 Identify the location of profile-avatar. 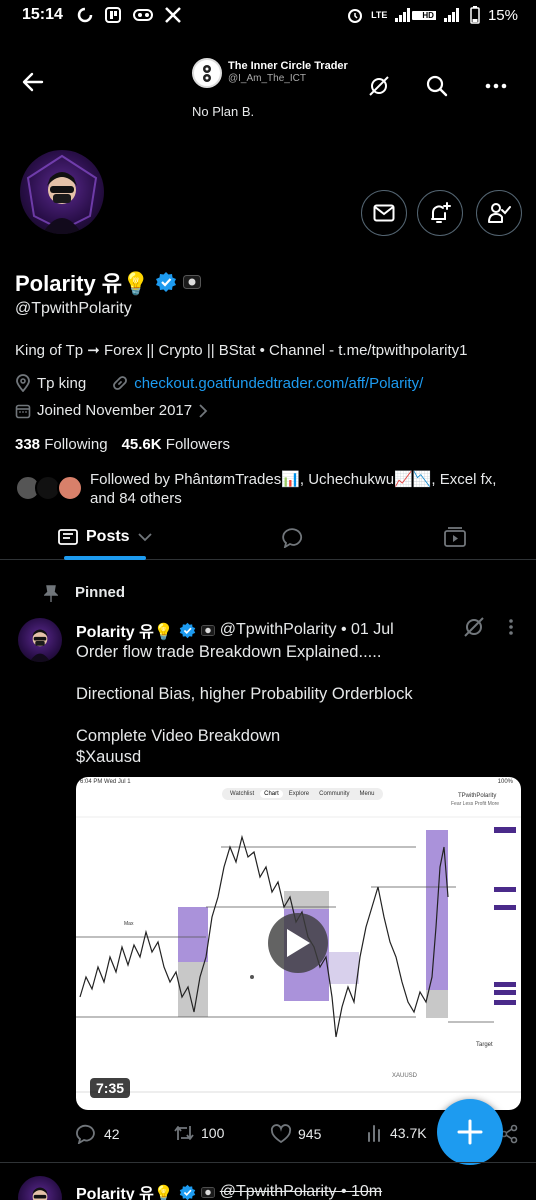
(62, 192).